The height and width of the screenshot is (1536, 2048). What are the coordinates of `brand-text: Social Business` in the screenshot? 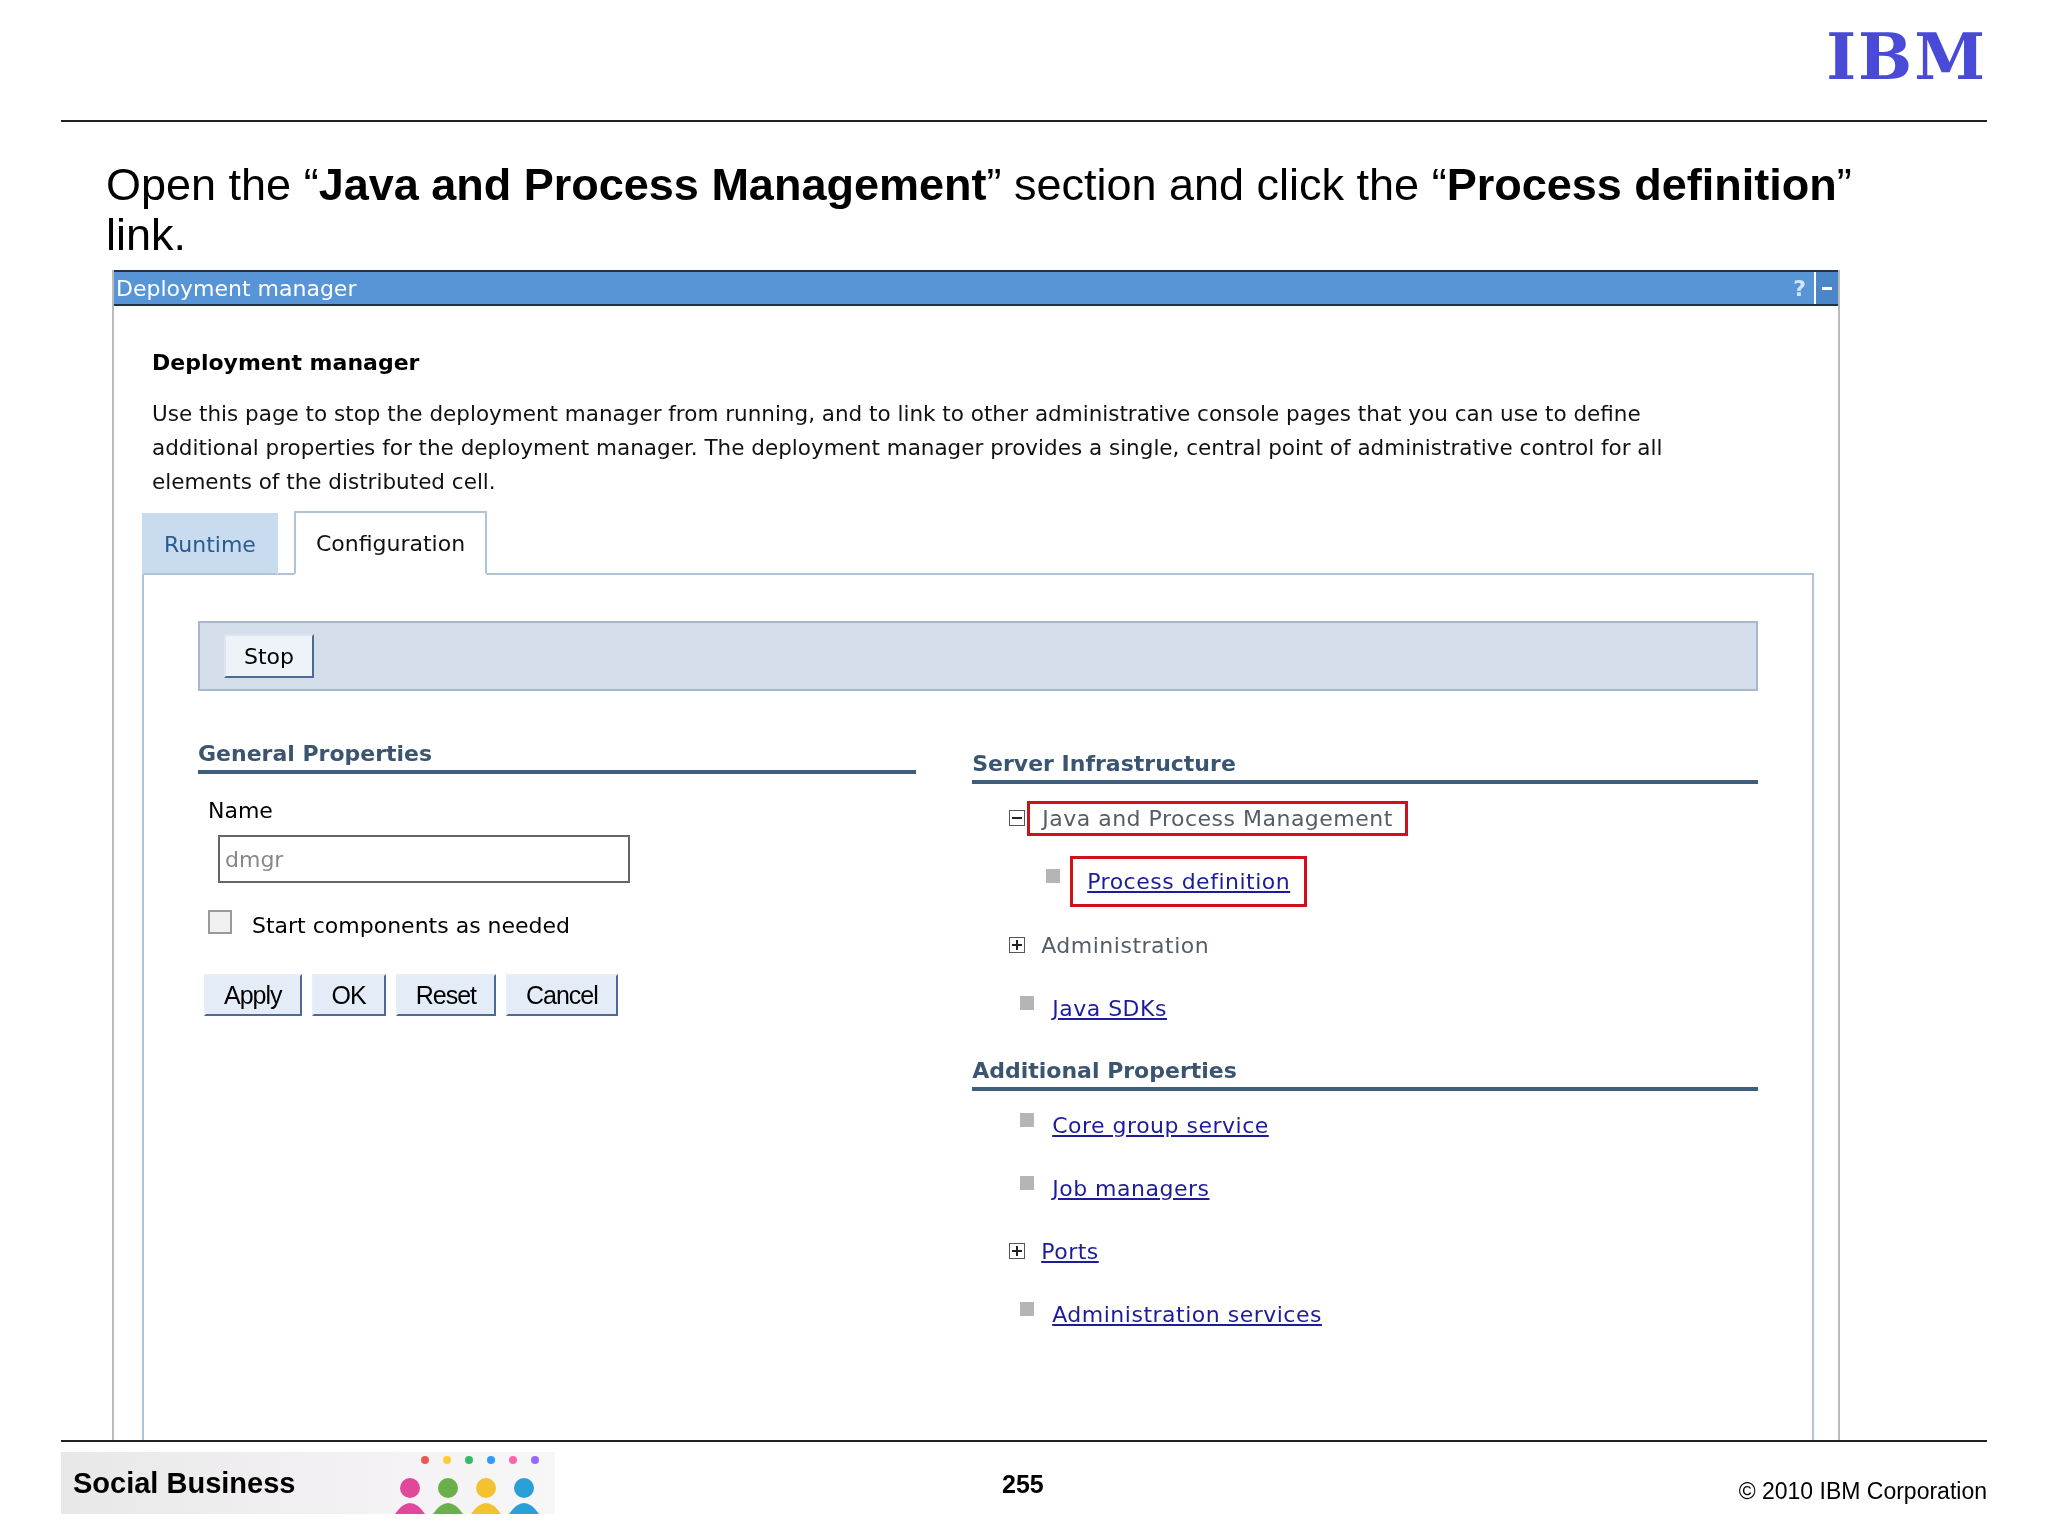 It's located at (184, 1483).